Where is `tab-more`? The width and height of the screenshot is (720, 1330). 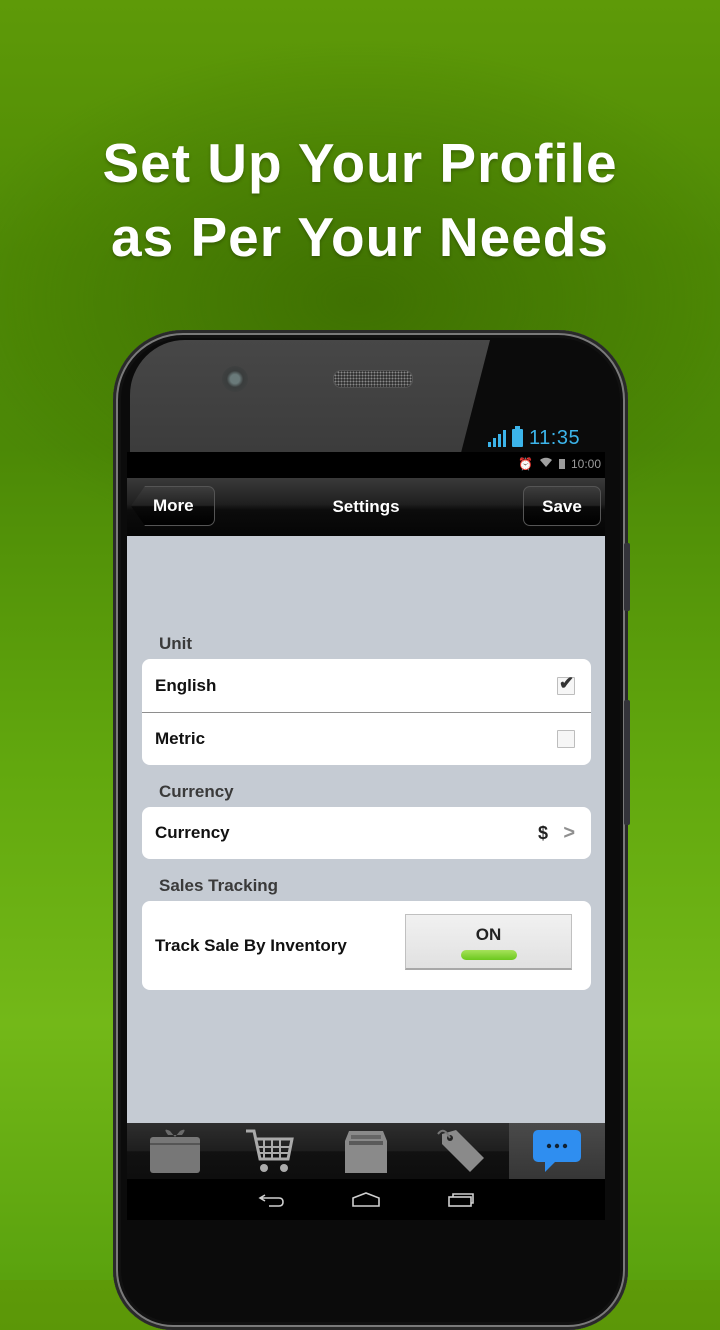
tab-more is located at coordinates (557, 1151).